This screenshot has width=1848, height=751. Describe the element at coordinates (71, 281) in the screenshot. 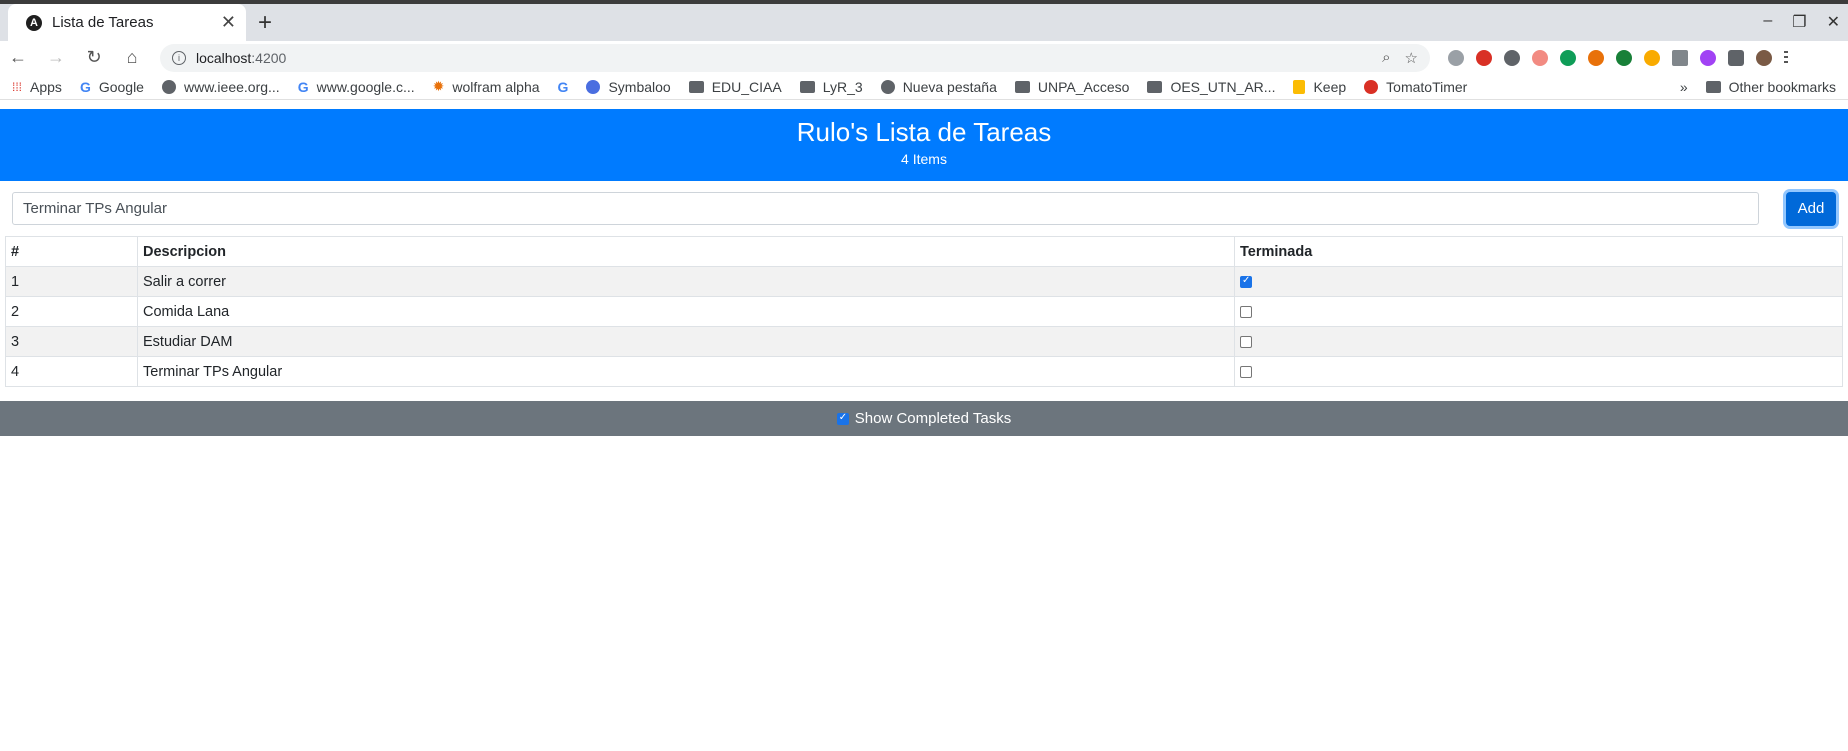

I see `task-number: 1` at that location.